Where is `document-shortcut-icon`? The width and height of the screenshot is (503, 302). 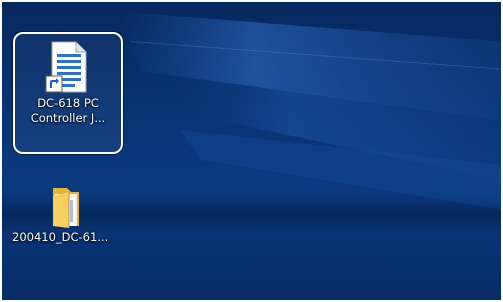
document-shortcut-icon is located at coordinates (66, 67).